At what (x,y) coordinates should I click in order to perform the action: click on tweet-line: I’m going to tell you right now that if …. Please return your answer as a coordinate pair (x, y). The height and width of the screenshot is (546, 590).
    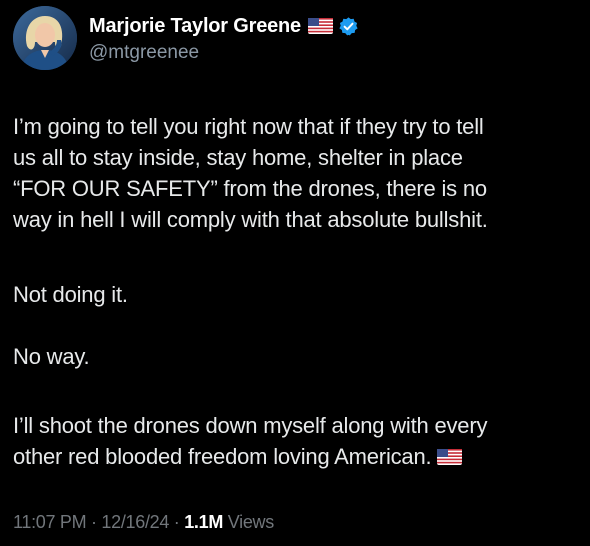
    Looking at the image, I should click on (248, 126).